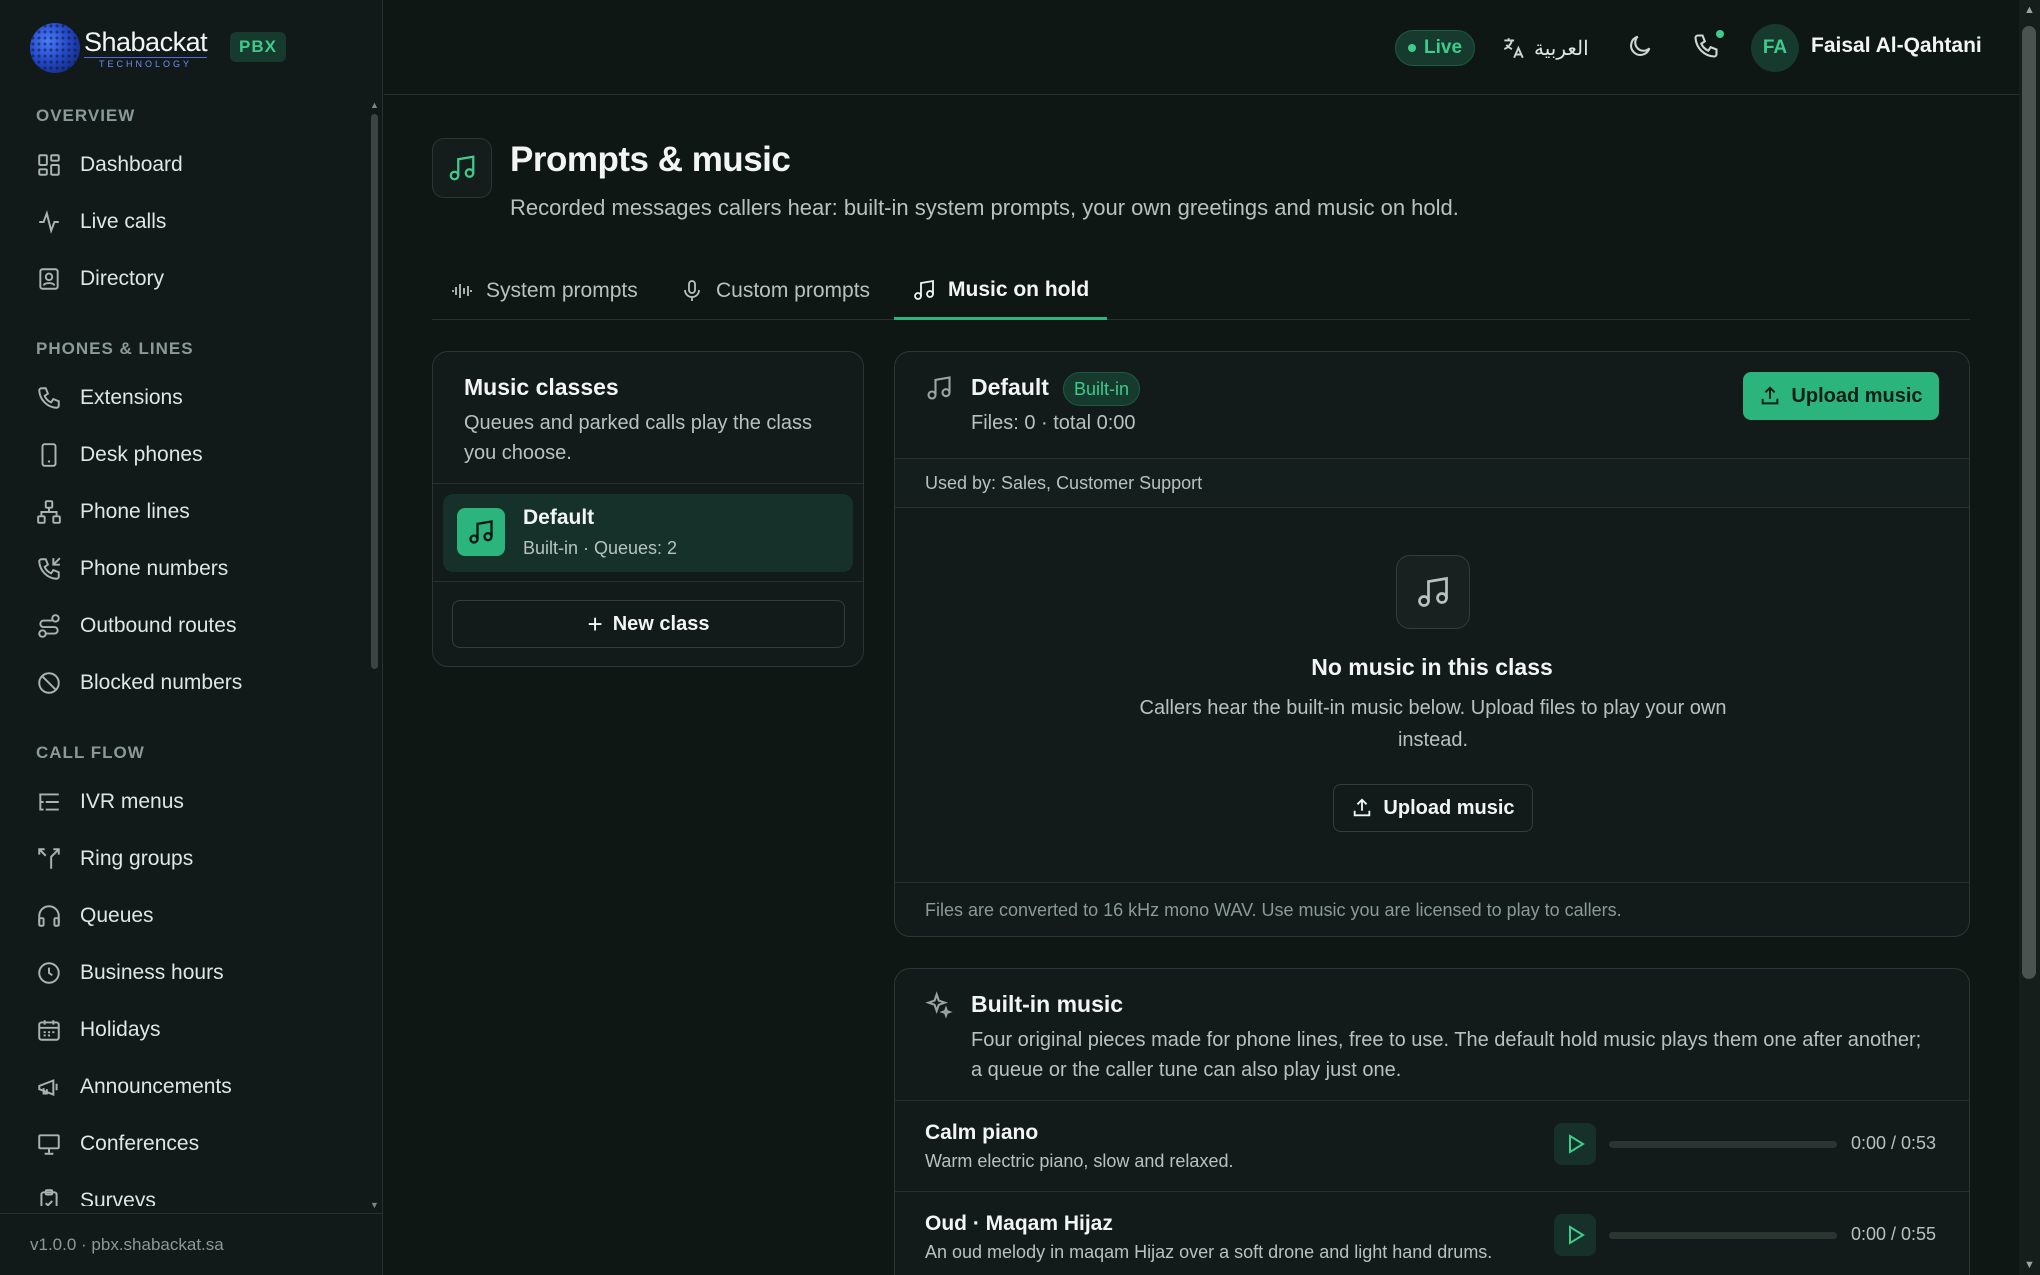 This screenshot has height=1275, width=2040. Describe the element at coordinates (939, 1005) in the screenshot. I see `sparkles-icon` at that location.